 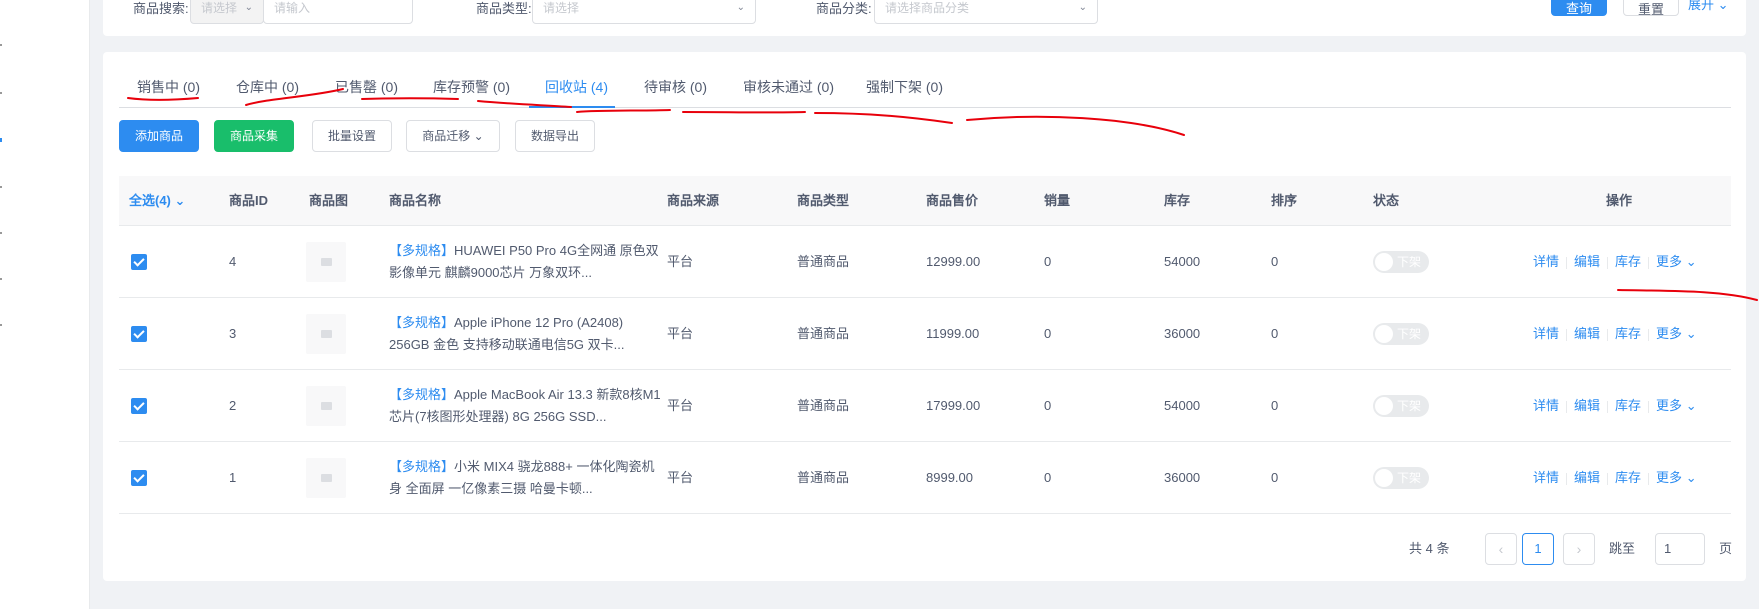 I want to click on chevron-right-icon: ›, so click(x=1579, y=549).